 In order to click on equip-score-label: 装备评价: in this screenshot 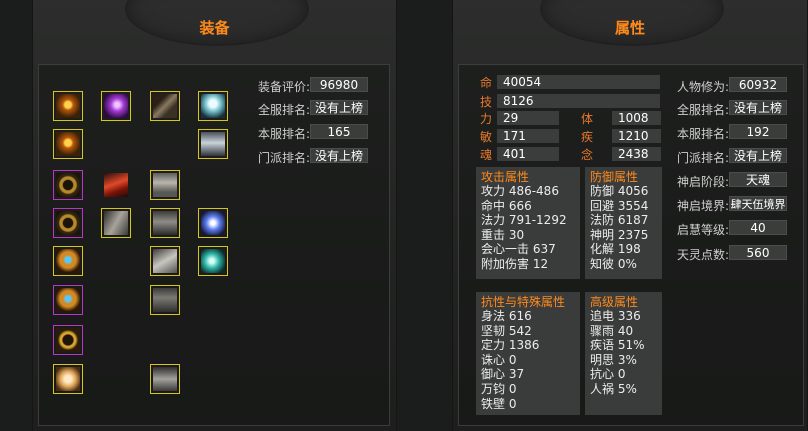, I will do `click(284, 87)`.